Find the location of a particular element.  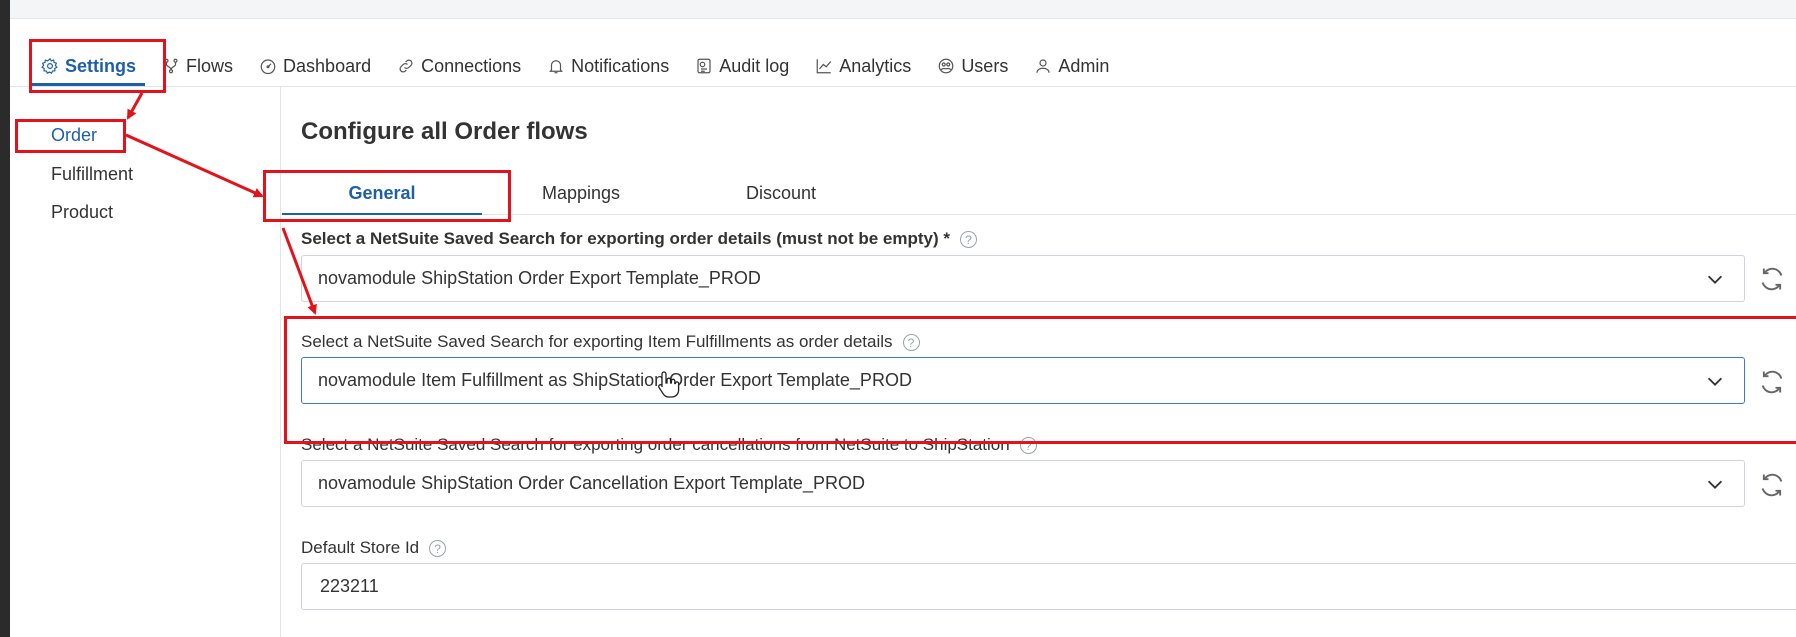

default-store-label: Default Store Id ? is located at coordinates (374, 548).